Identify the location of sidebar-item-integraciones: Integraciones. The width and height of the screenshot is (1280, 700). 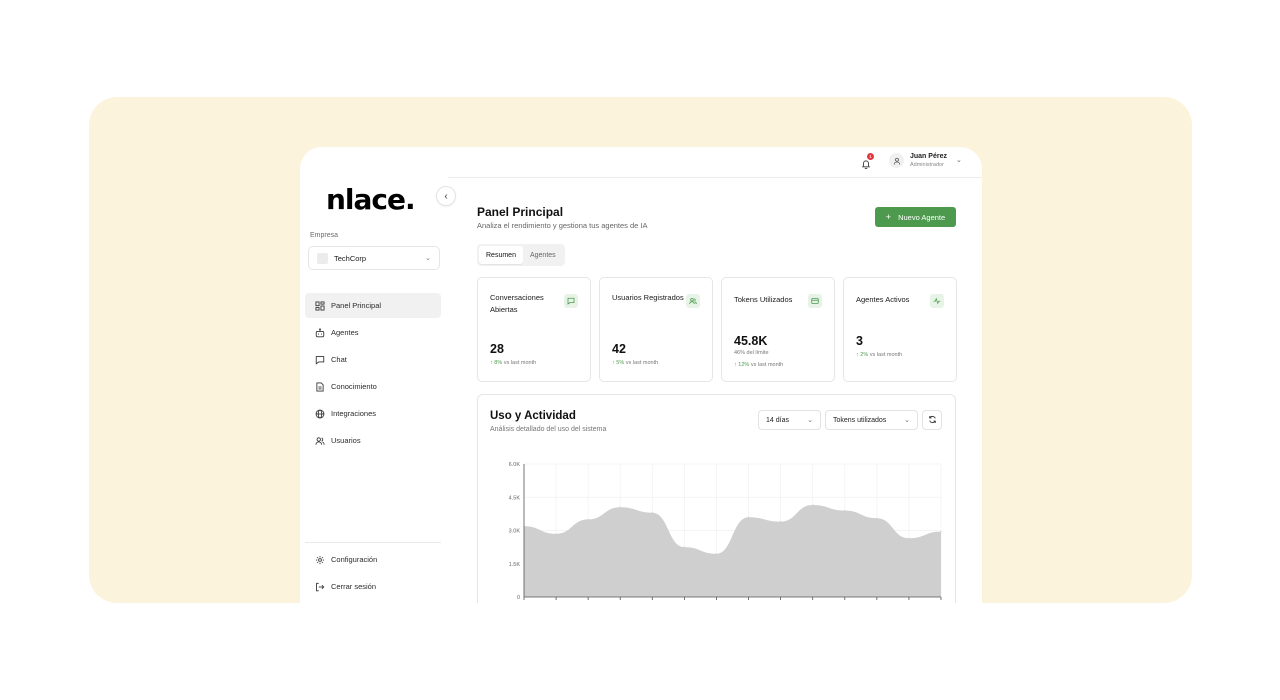
(373, 413).